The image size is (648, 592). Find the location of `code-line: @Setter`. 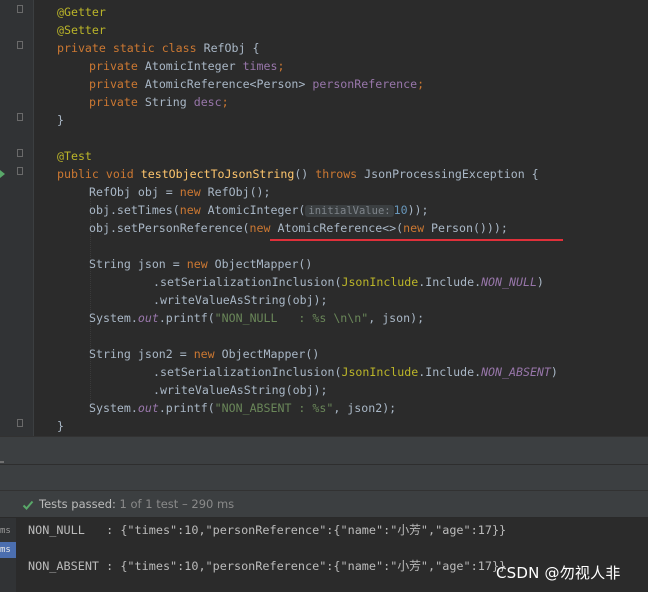

code-line: @Setter is located at coordinates (81, 30).